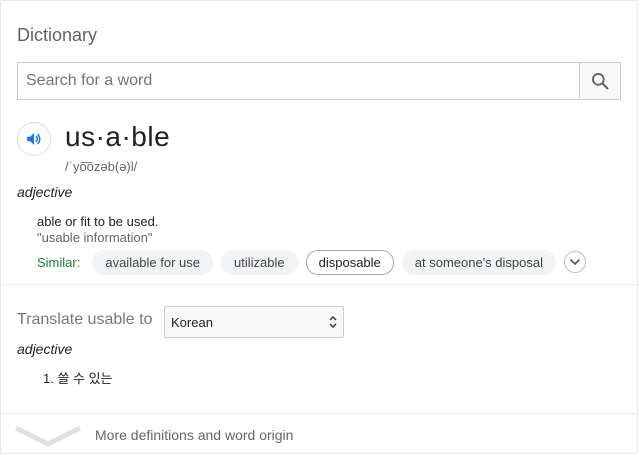 The image size is (638, 454). I want to click on pronunciation-button, so click(34, 139).